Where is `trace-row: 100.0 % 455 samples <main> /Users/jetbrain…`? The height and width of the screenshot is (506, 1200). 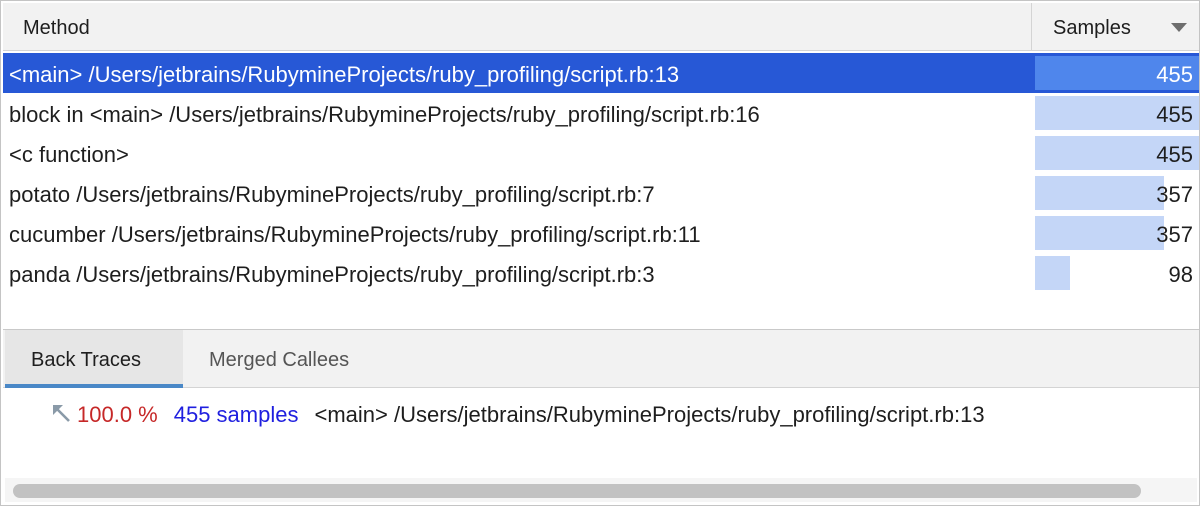 trace-row: 100.0 % 455 samples <main> /Users/jetbrain… is located at coordinates (517, 414).